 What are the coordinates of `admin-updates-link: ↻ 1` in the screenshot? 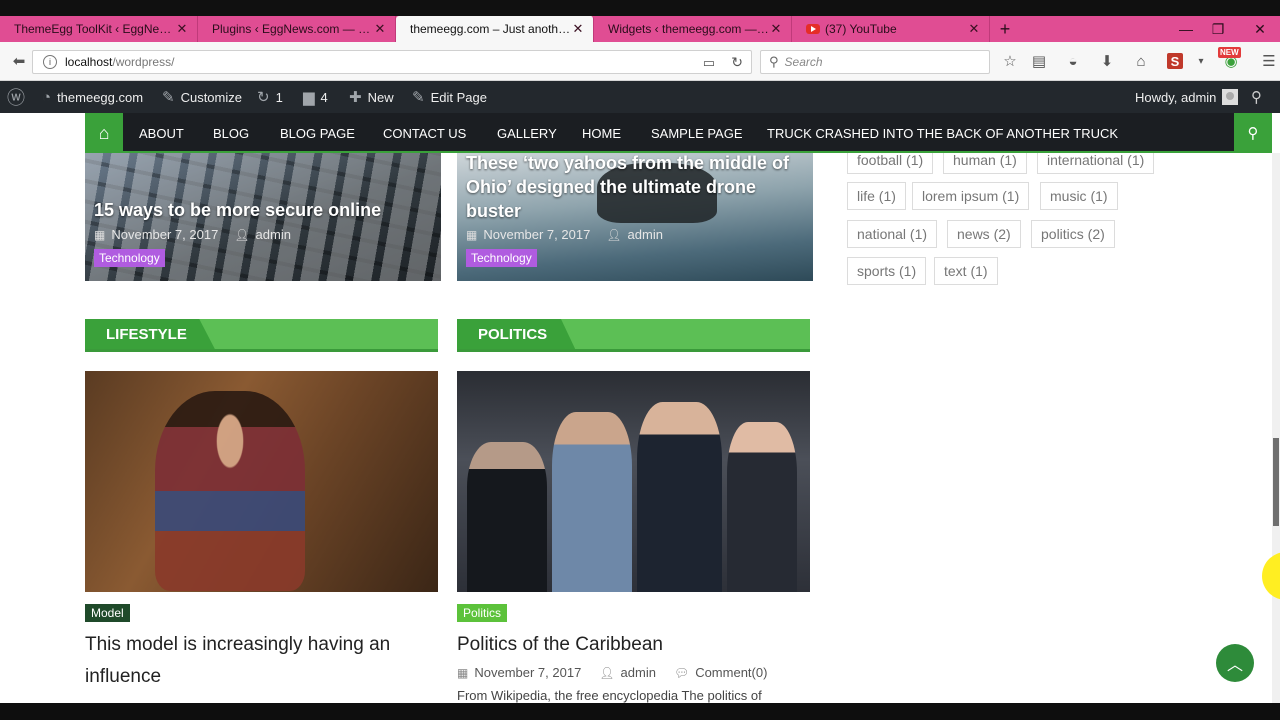 It's located at (270, 97).